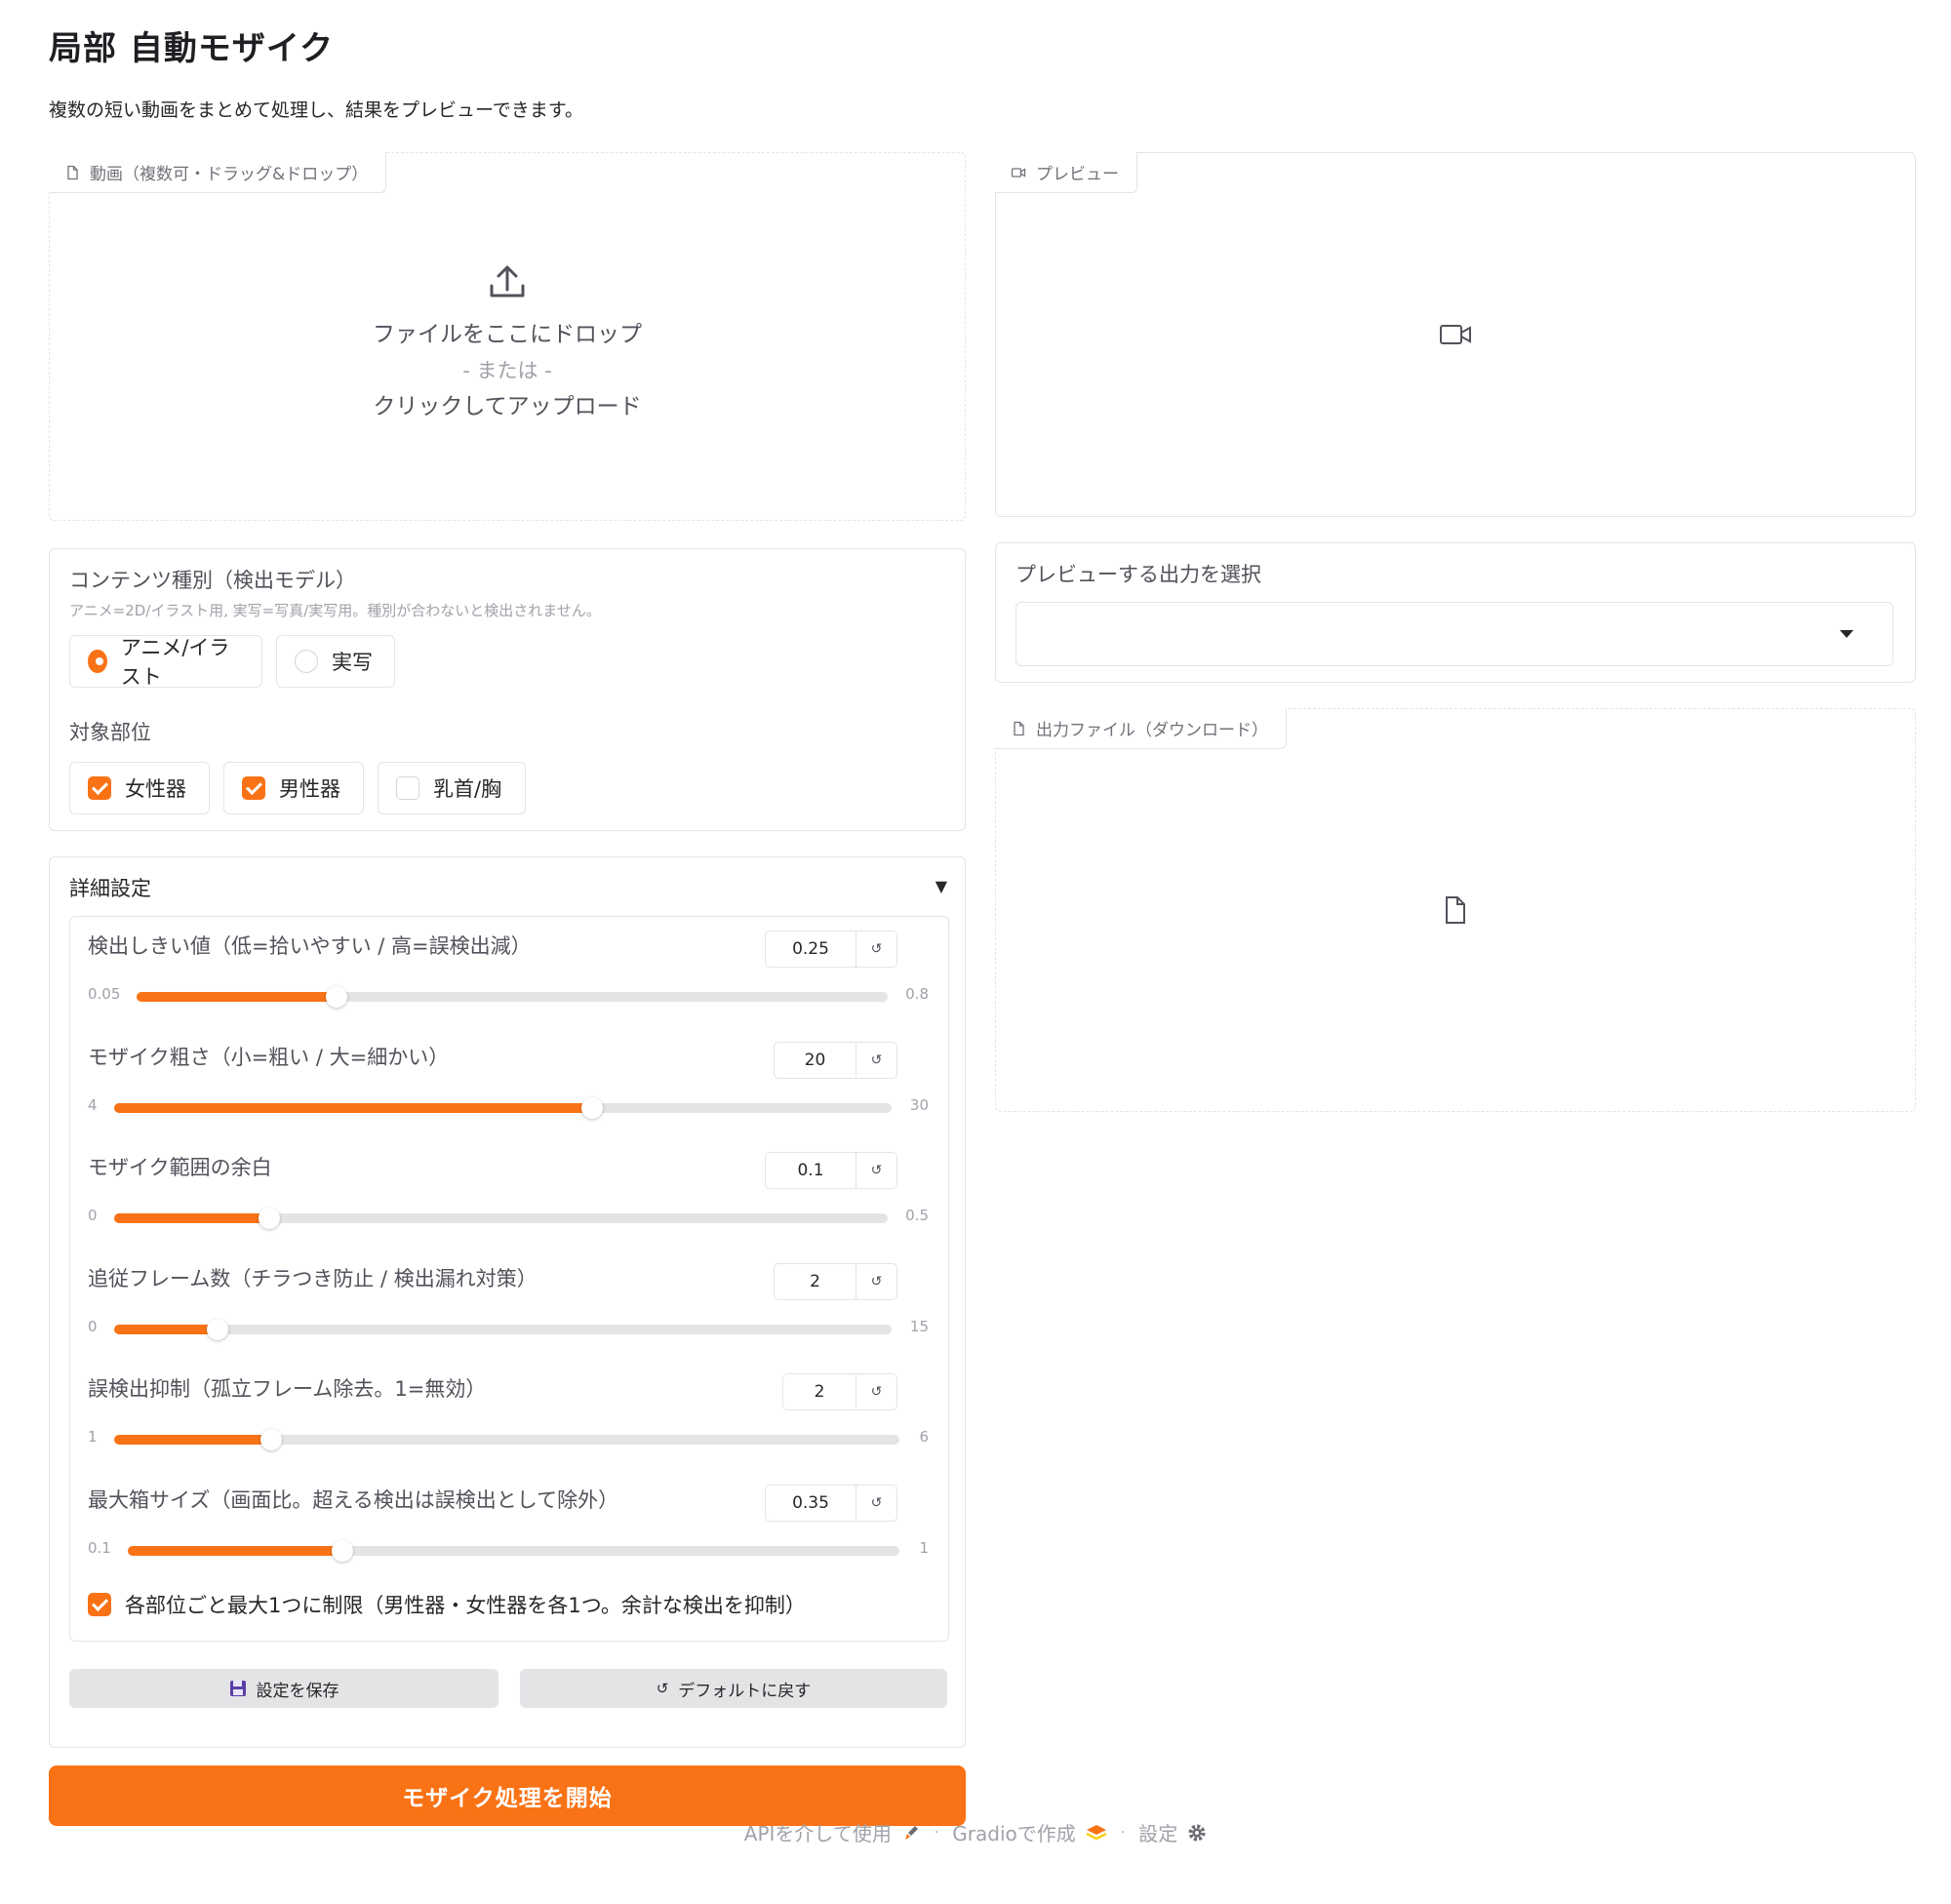 The height and width of the screenshot is (1904, 1951). What do you see at coordinates (811, 1170) in the screenshot?
I see `slider-value: 0.1` at bounding box center [811, 1170].